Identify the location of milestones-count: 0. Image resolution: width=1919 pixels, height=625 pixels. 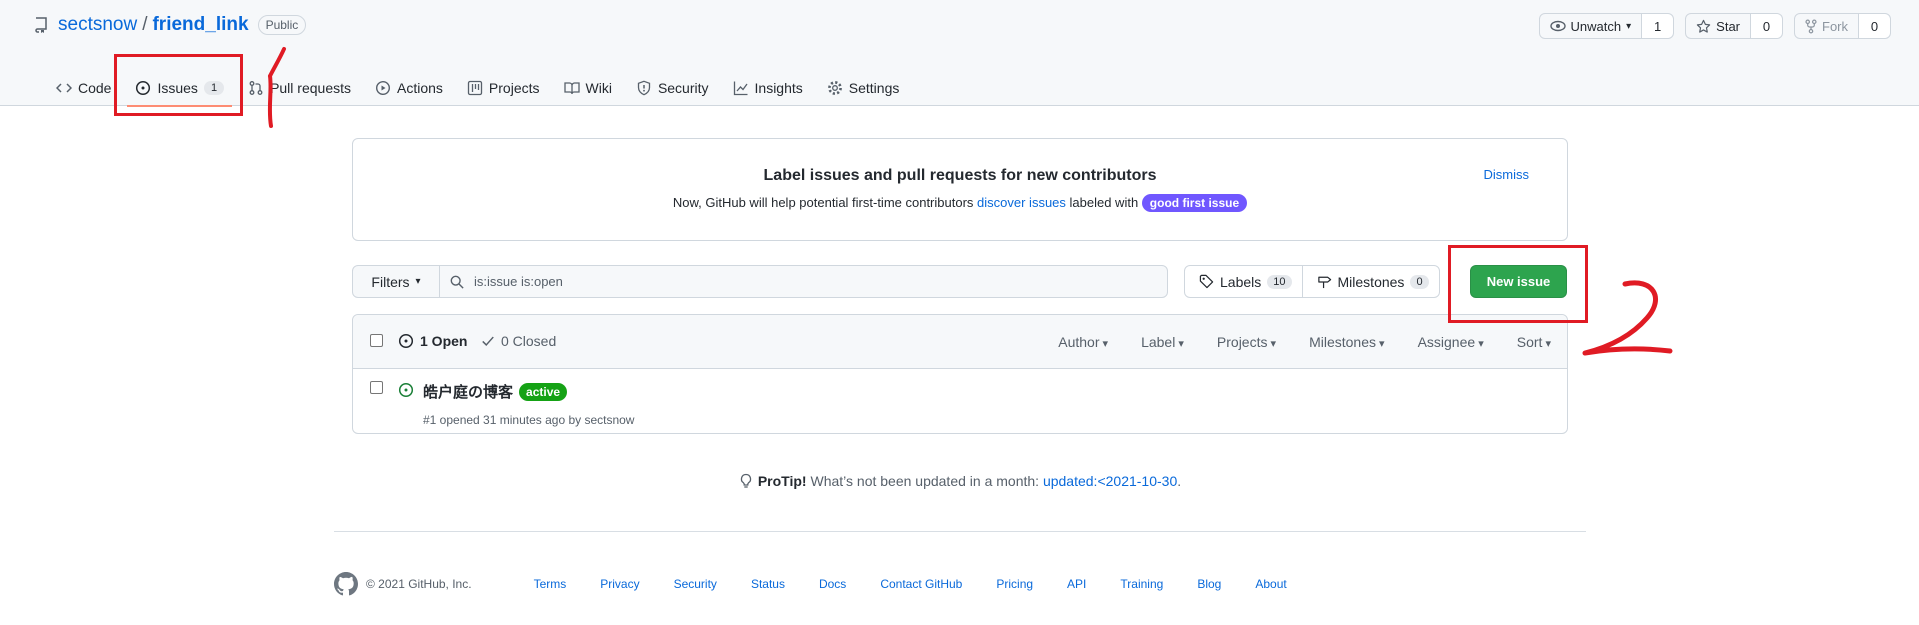
(1419, 281).